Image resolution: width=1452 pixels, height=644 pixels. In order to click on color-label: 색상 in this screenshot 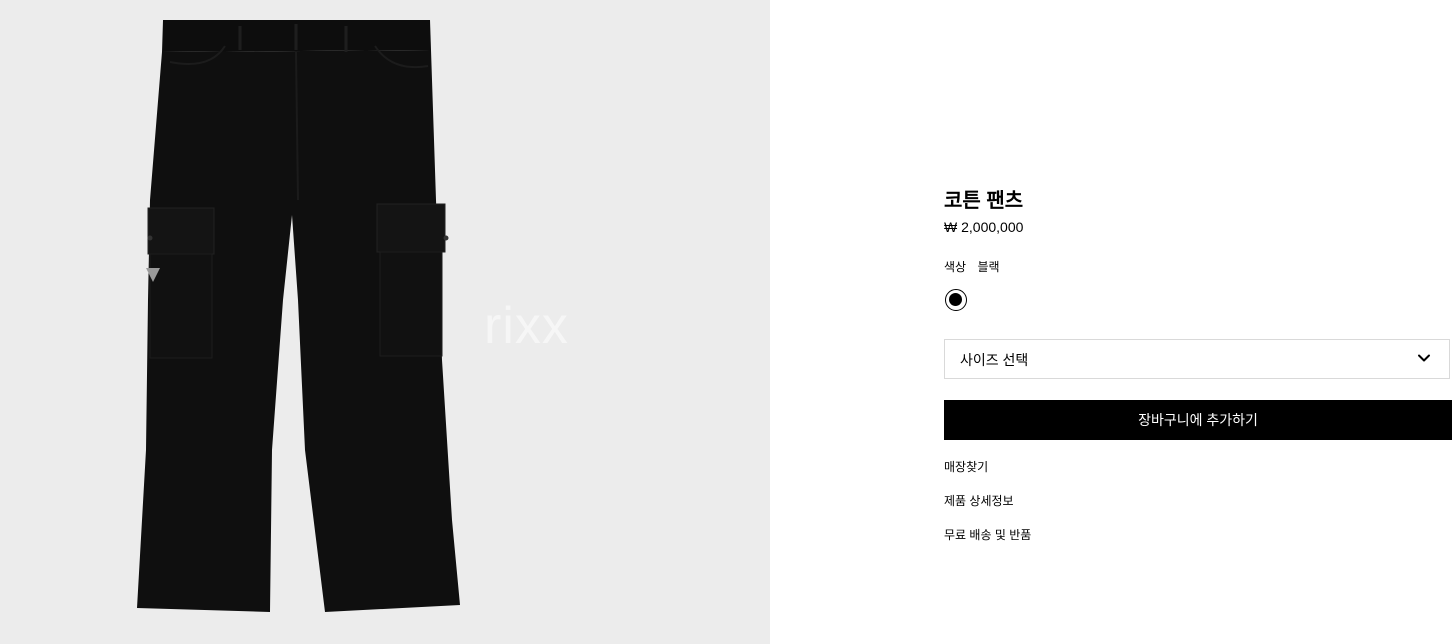, I will do `click(955, 267)`.